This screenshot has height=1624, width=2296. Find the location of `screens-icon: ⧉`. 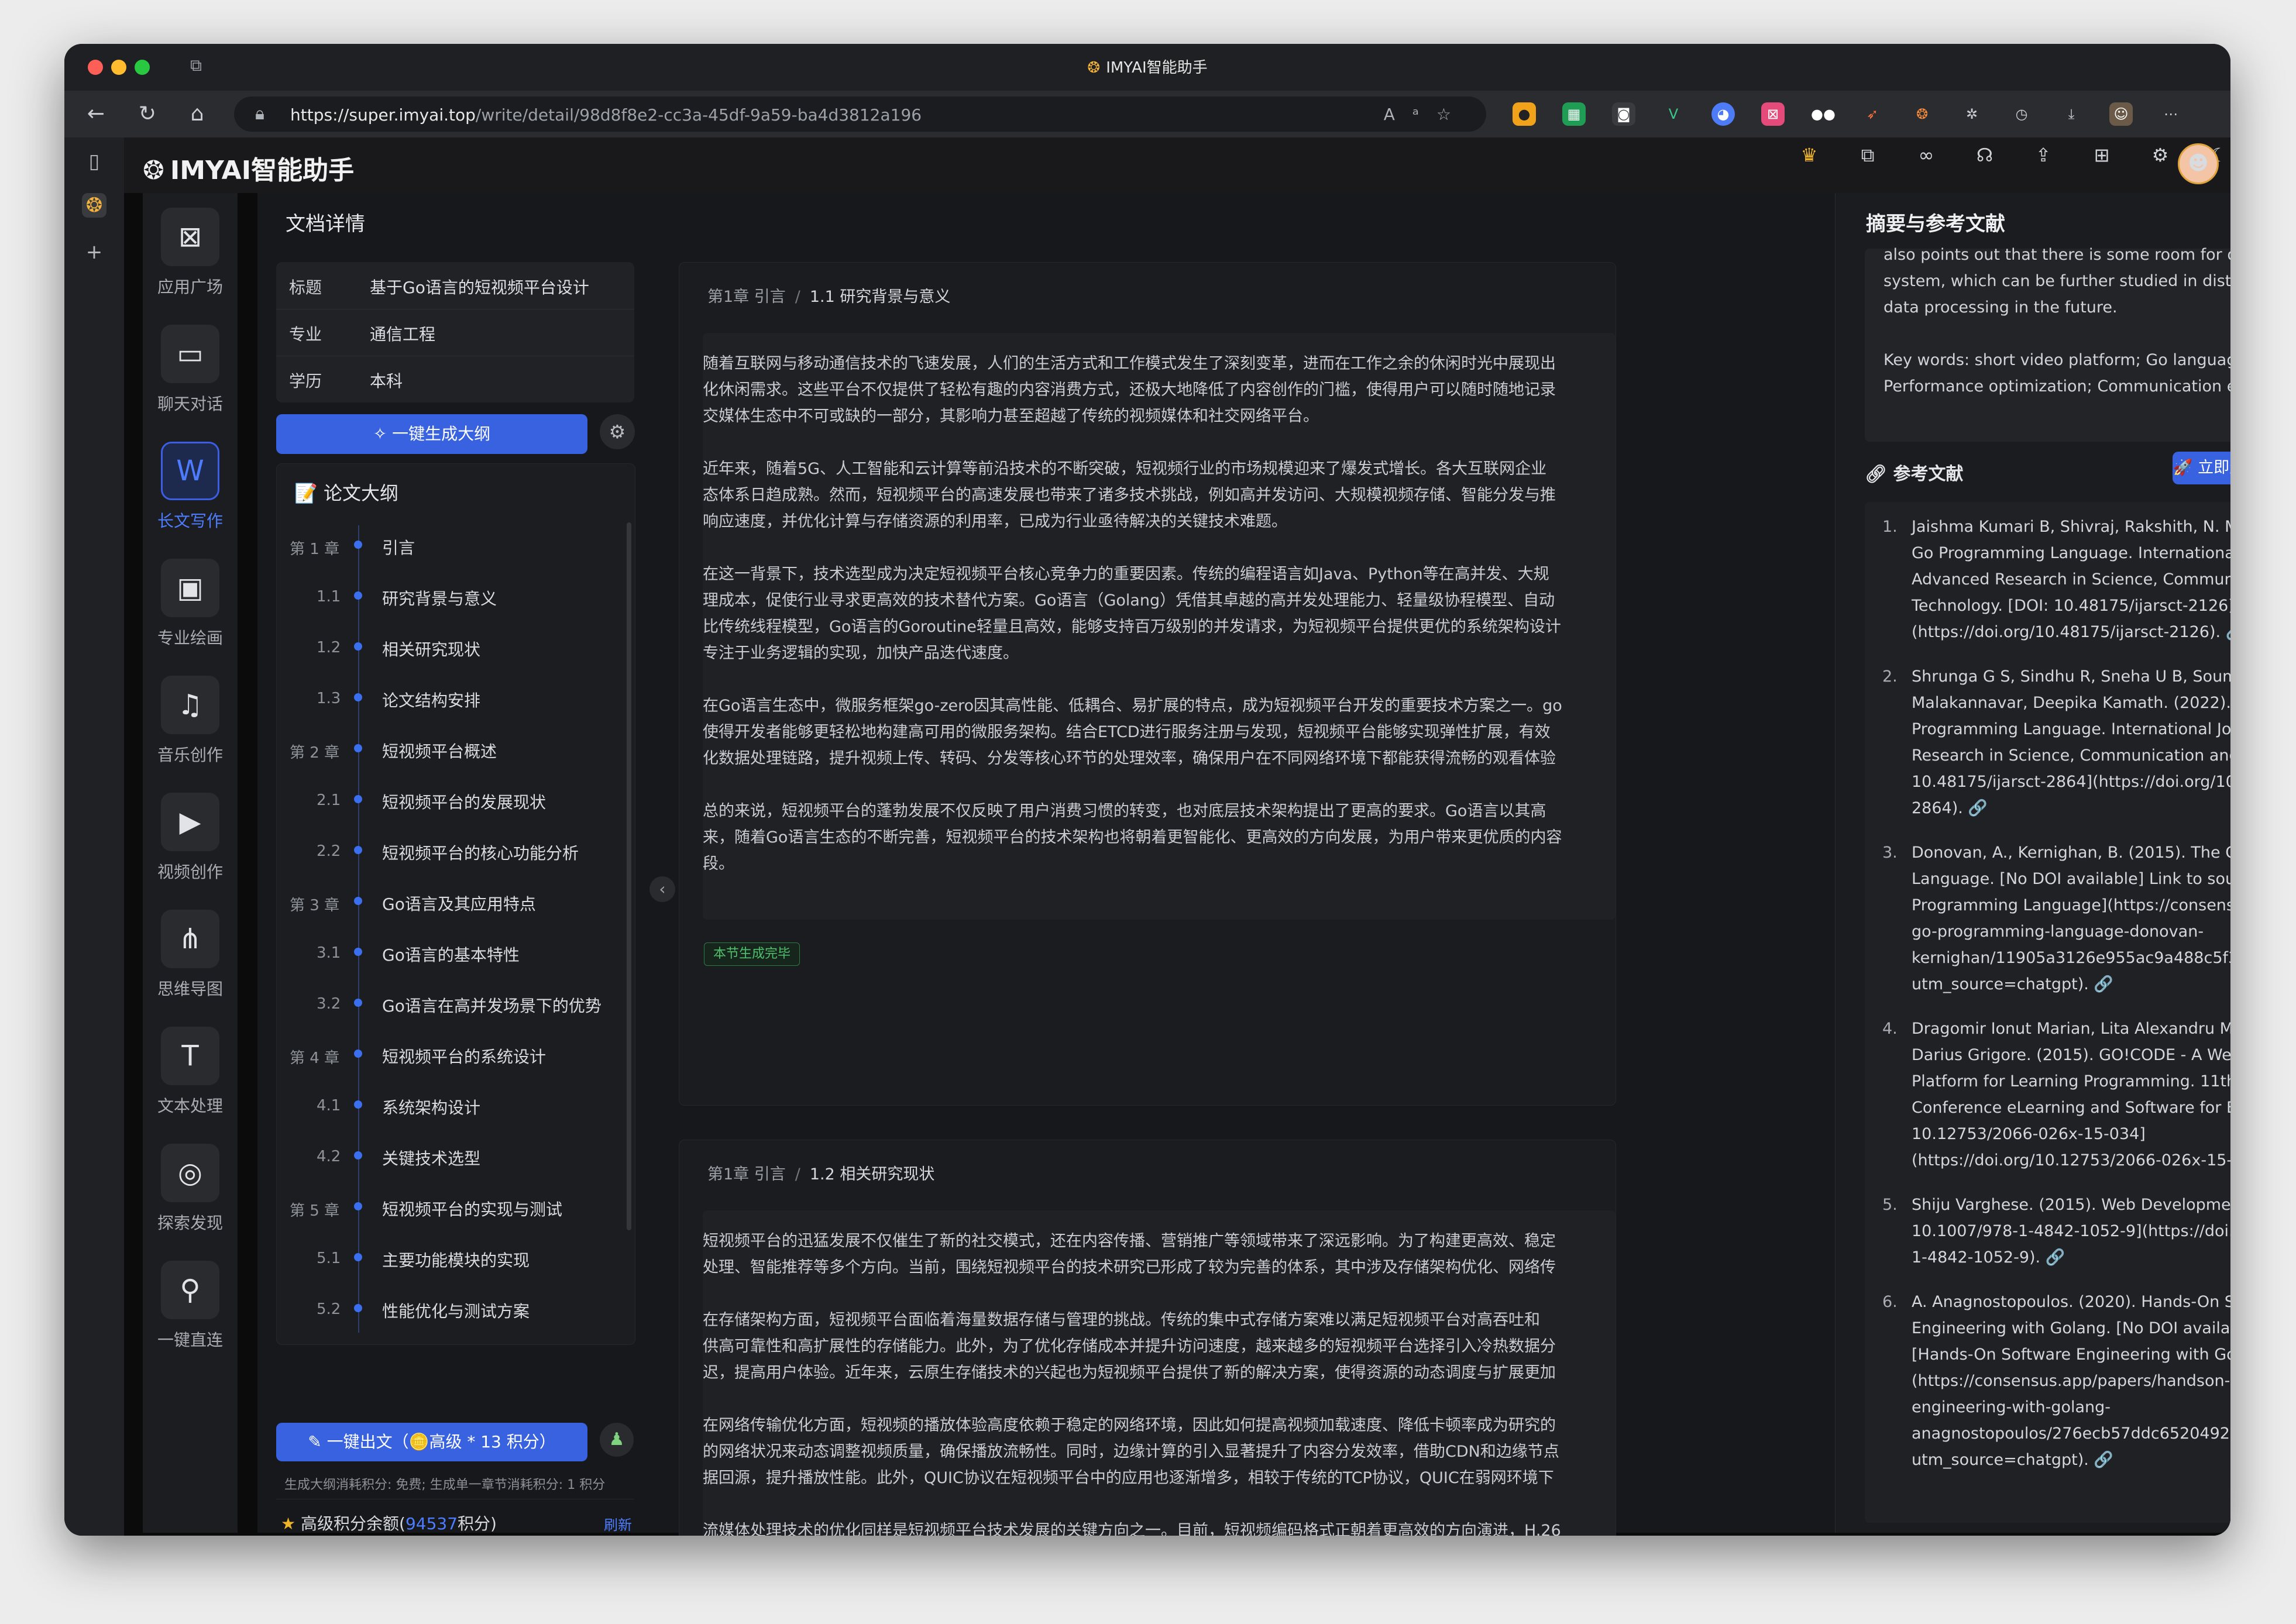

screens-icon: ⧉ is located at coordinates (1867, 155).